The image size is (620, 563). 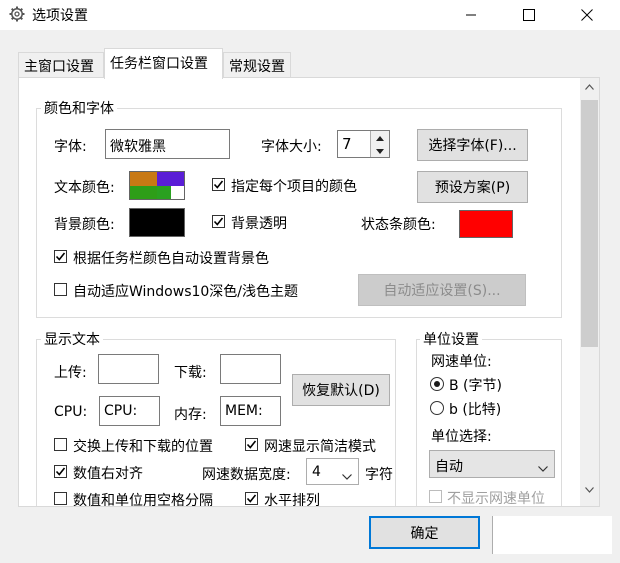 What do you see at coordinates (341, 390) in the screenshot?
I see `restore-default-button: 恢复默认(D)` at bounding box center [341, 390].